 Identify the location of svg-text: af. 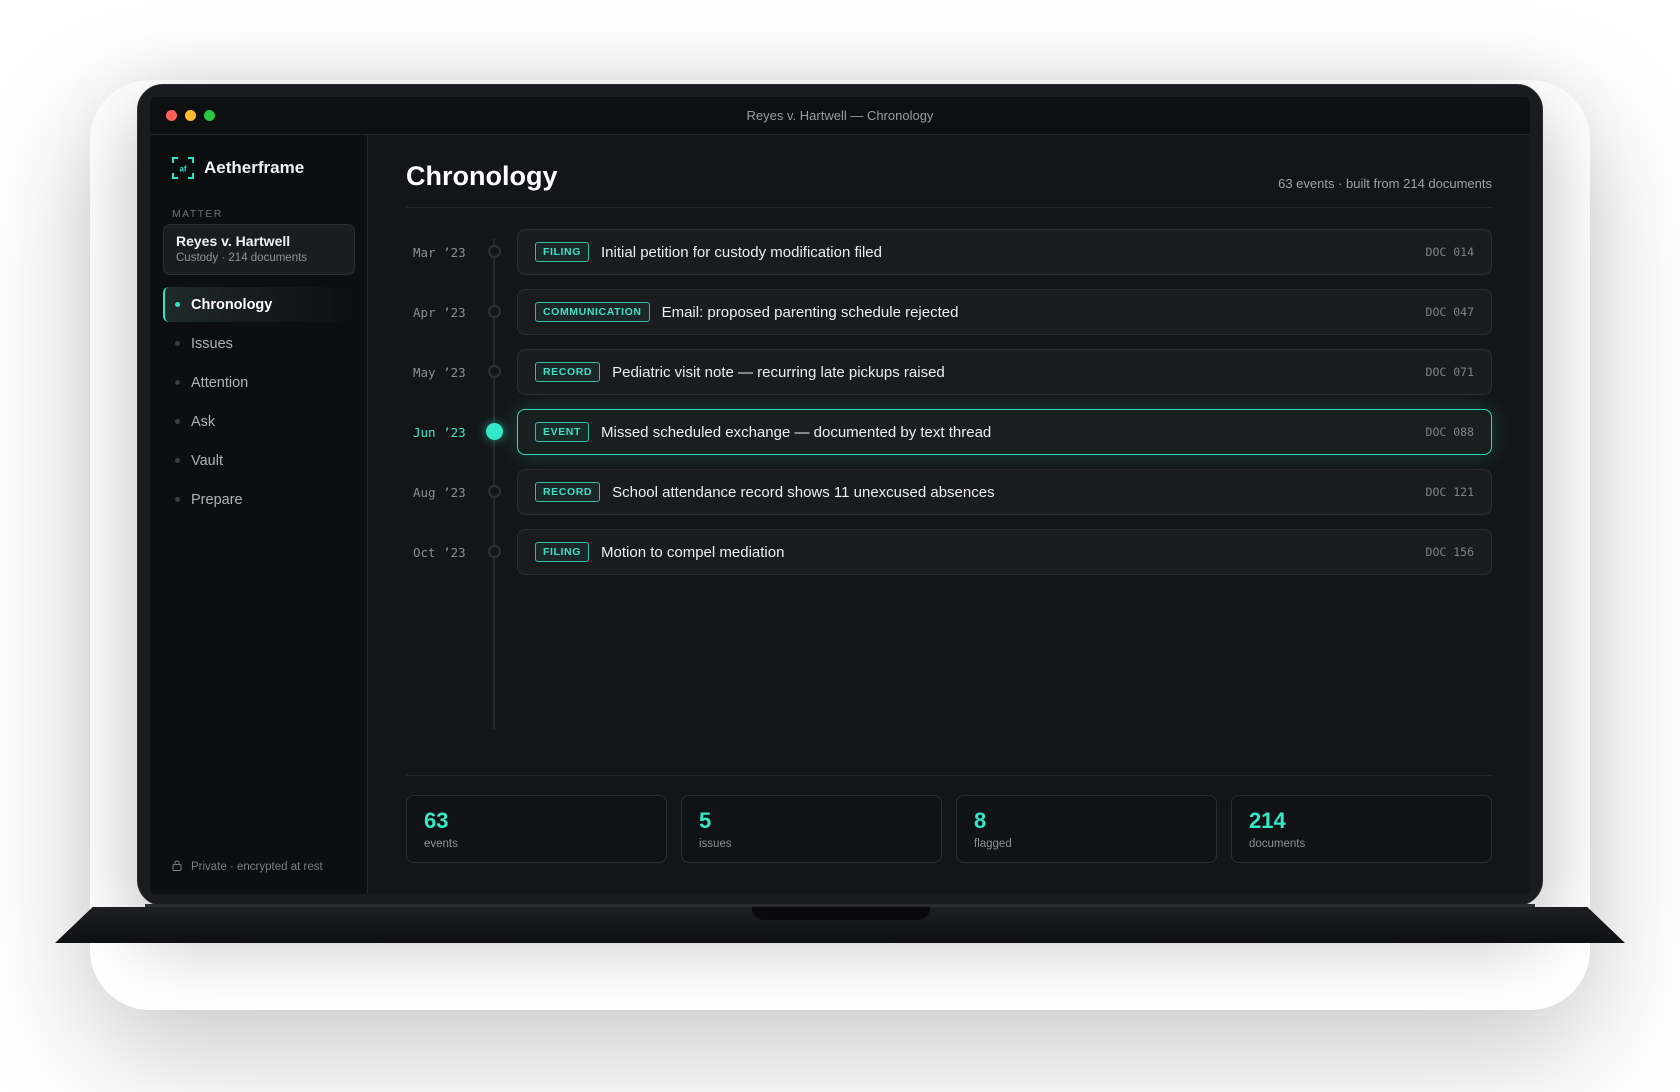
(182, 169).